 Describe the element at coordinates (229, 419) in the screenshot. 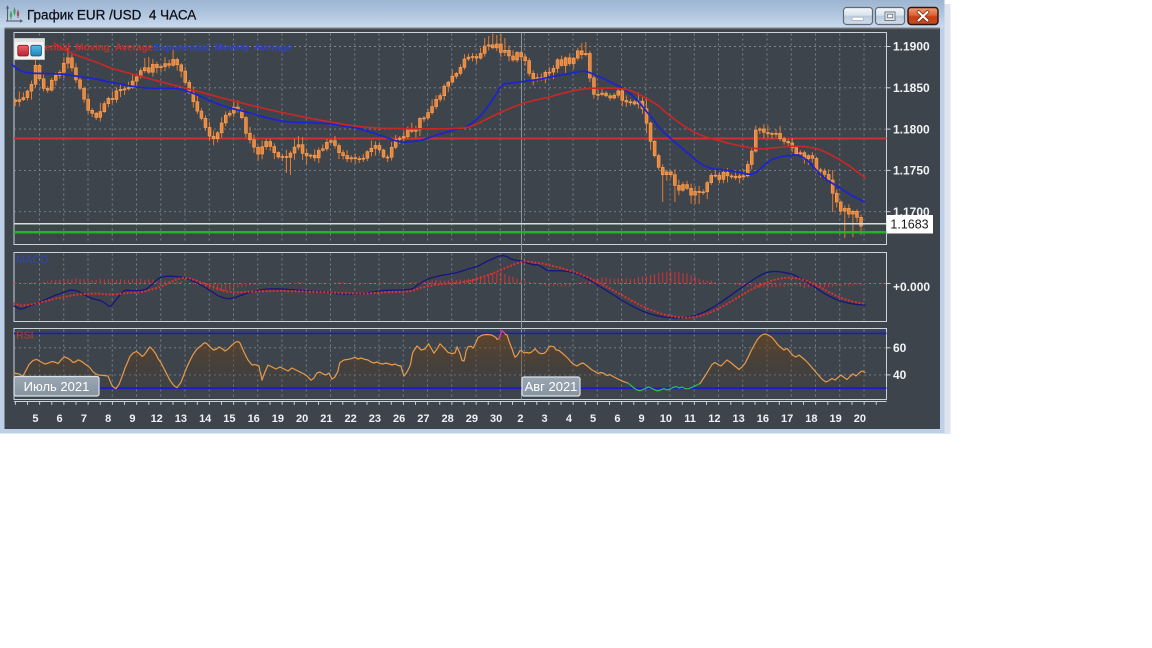

I see `svg-text: 15` at that location.